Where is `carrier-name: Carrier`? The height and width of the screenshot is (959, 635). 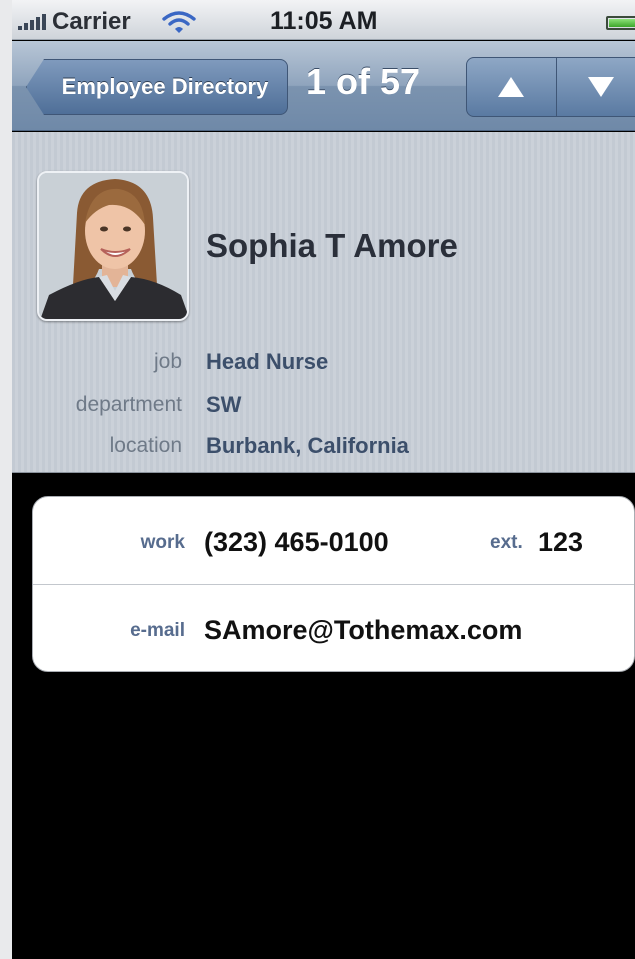 carrier-name: Carrier is located at coordinates (91, 21).